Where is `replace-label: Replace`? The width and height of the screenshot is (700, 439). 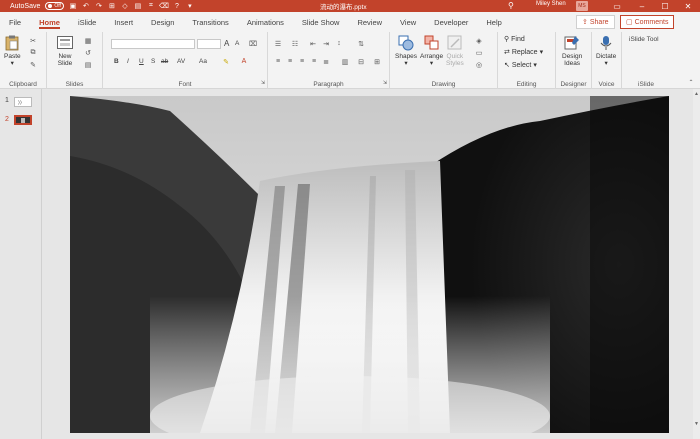
replace-label: Replace is located at coordinates (524, 52).